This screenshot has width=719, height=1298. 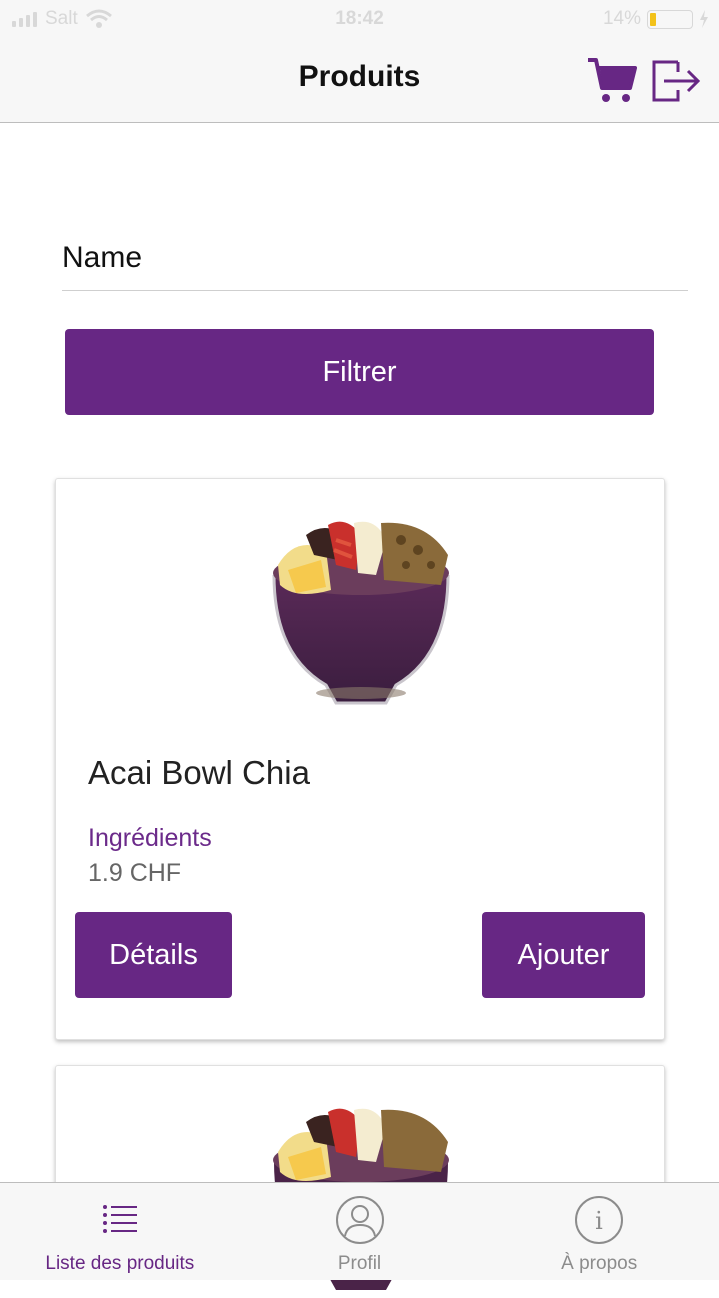 What do you see at coordinates (359, 1220) in the screenshot?
I see `profile-icon` at bounding box center [359, 1220].